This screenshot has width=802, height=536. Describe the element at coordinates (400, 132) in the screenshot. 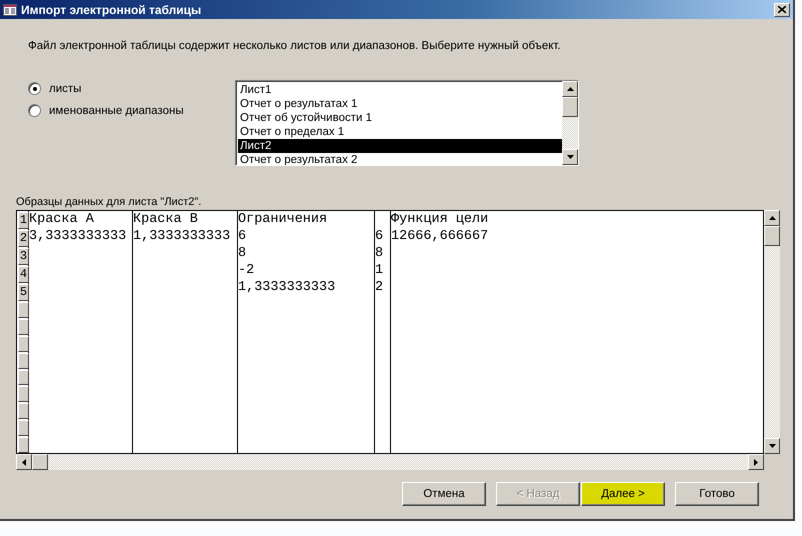

I see `sheet-list-item: Отчет о пределах 1` at that location.